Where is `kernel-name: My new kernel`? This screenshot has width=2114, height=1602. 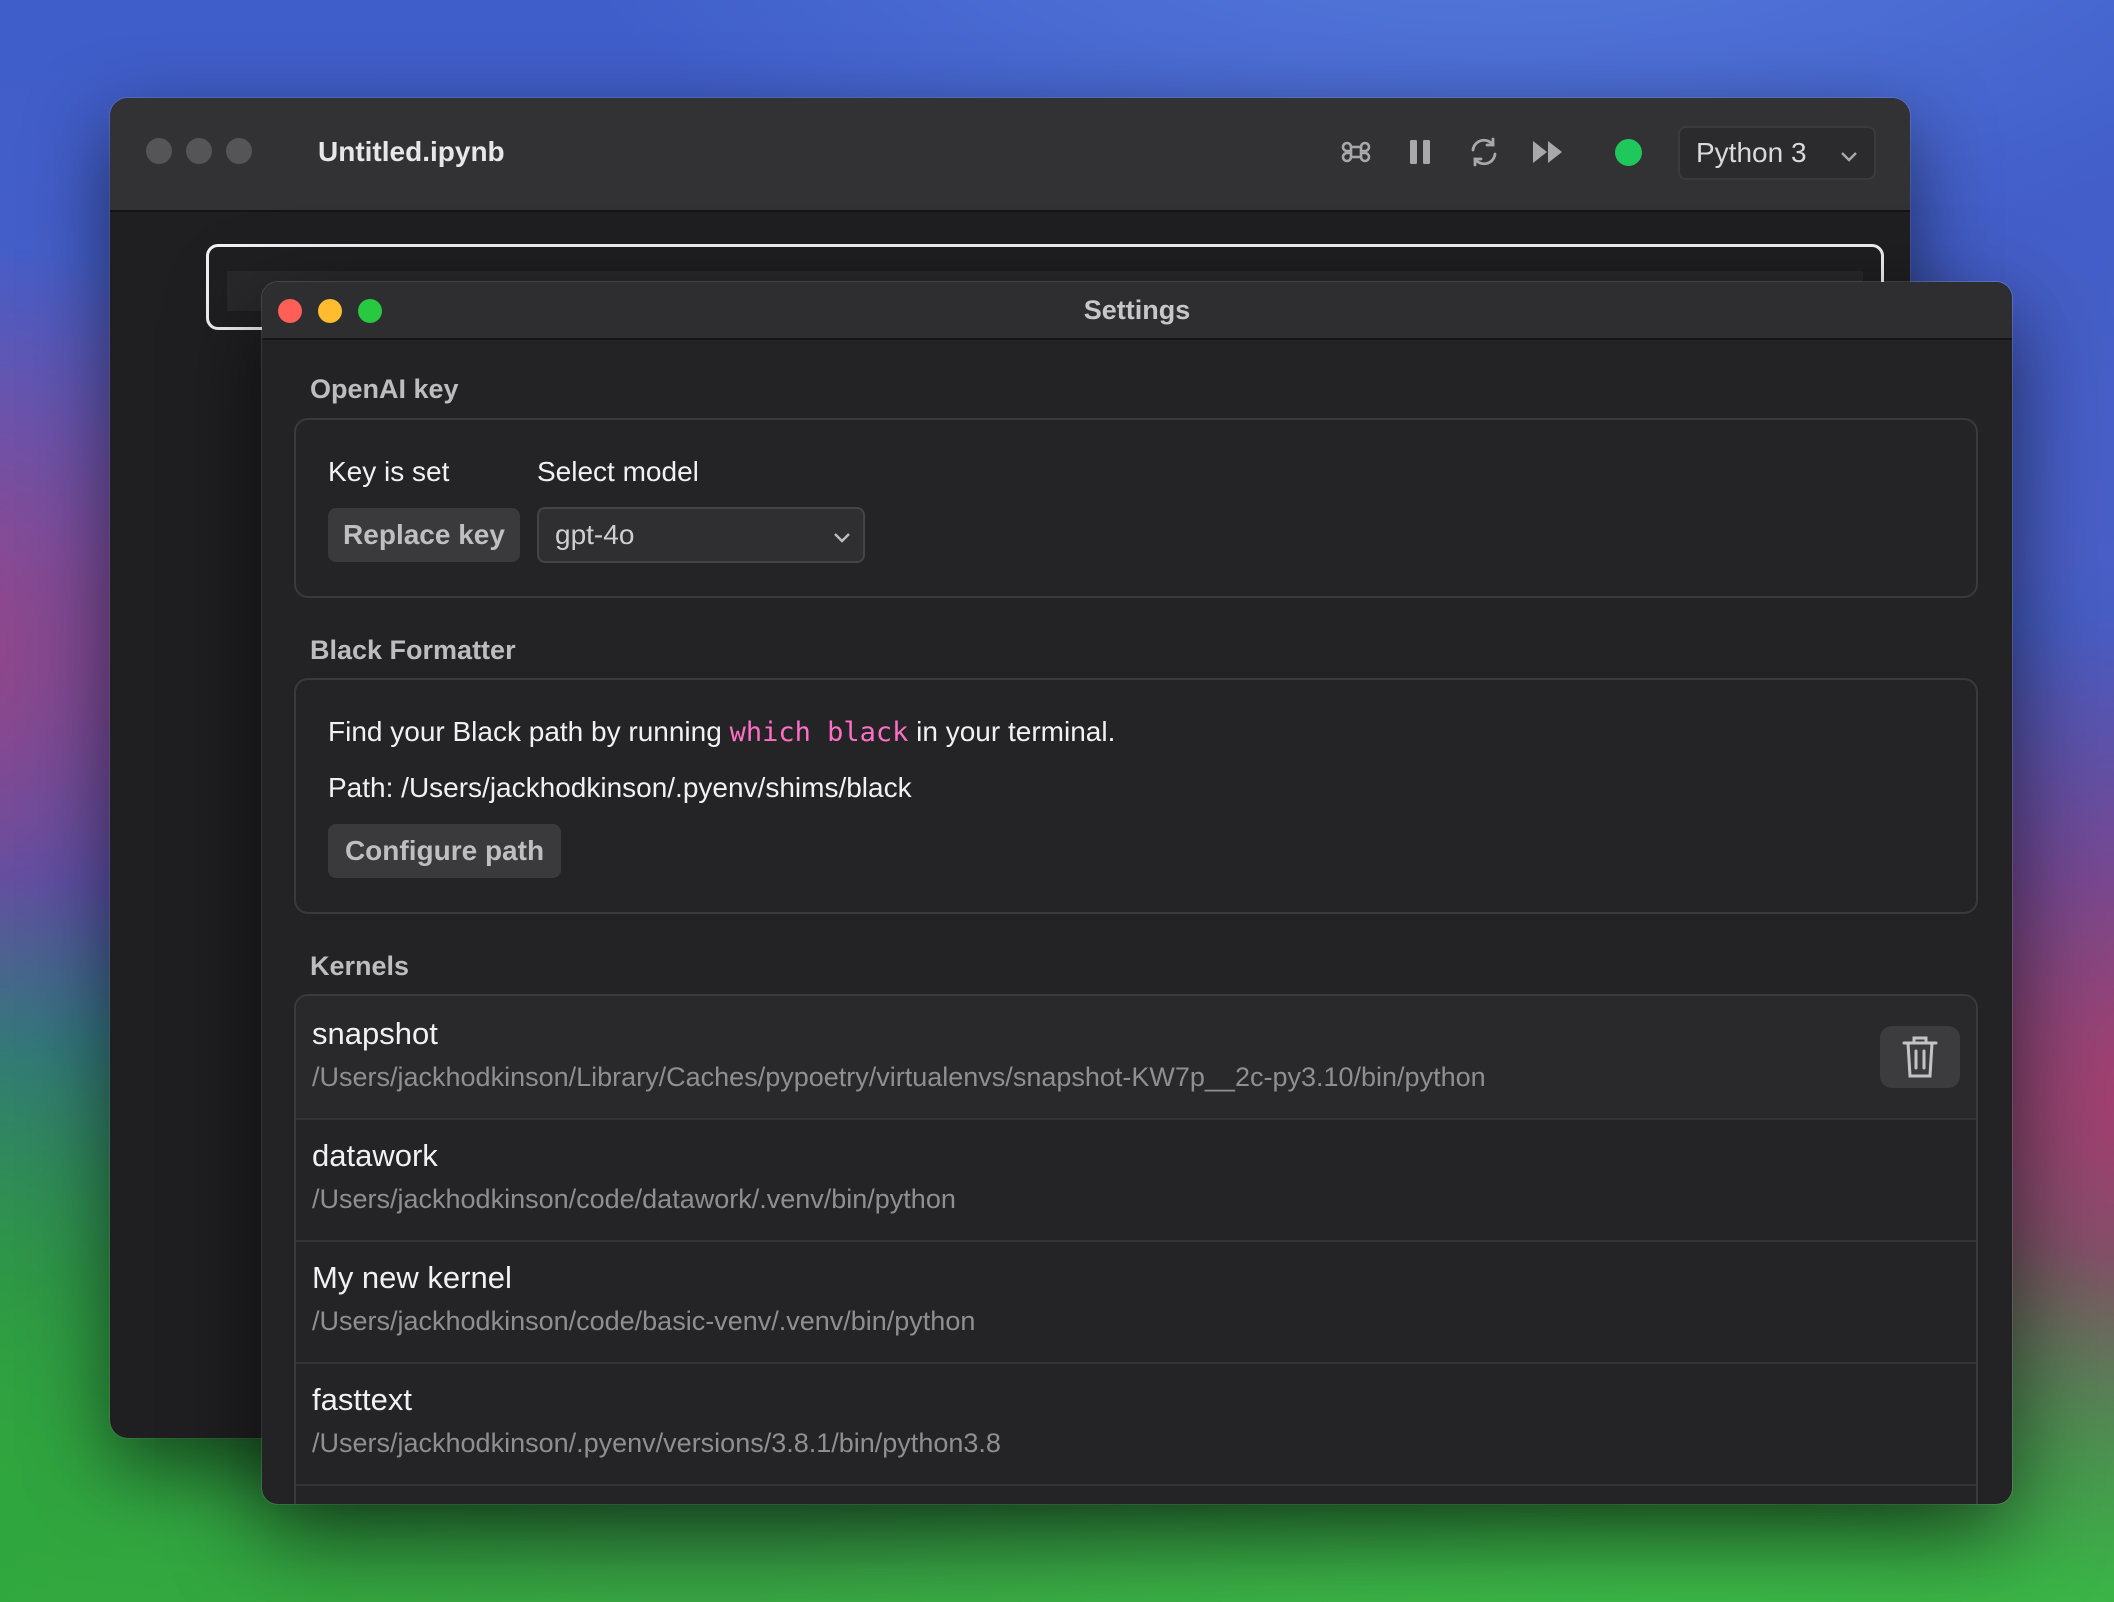
kernel-name: My new kernel is located at coordinates (412, 1277).